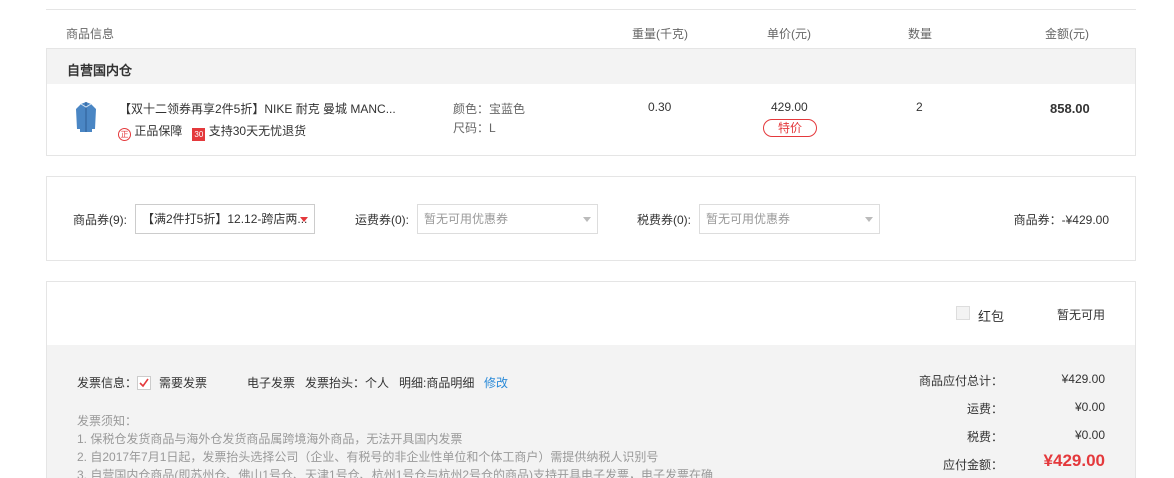  I want to click on payable-label: 应付金额：, so click(972, 465).